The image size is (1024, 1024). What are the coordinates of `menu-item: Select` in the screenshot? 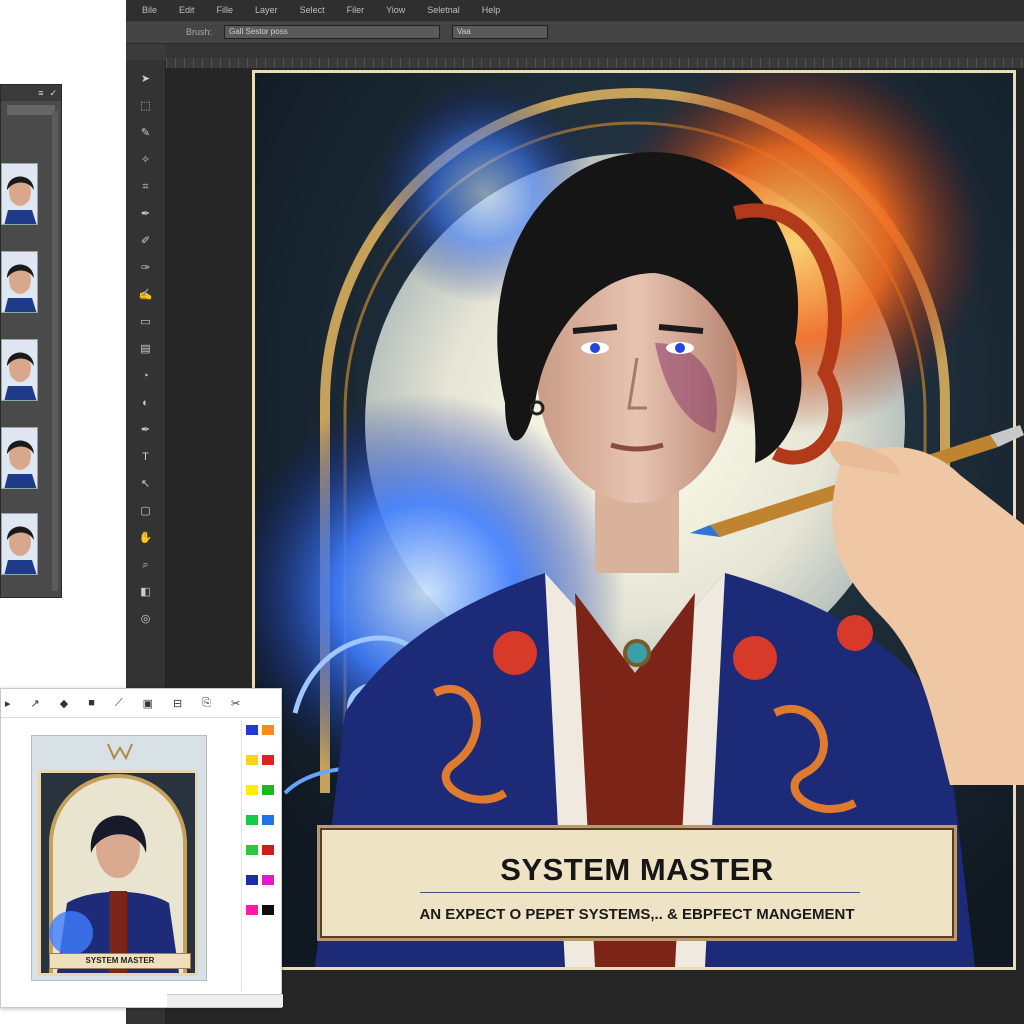 It's located at (312, 10).